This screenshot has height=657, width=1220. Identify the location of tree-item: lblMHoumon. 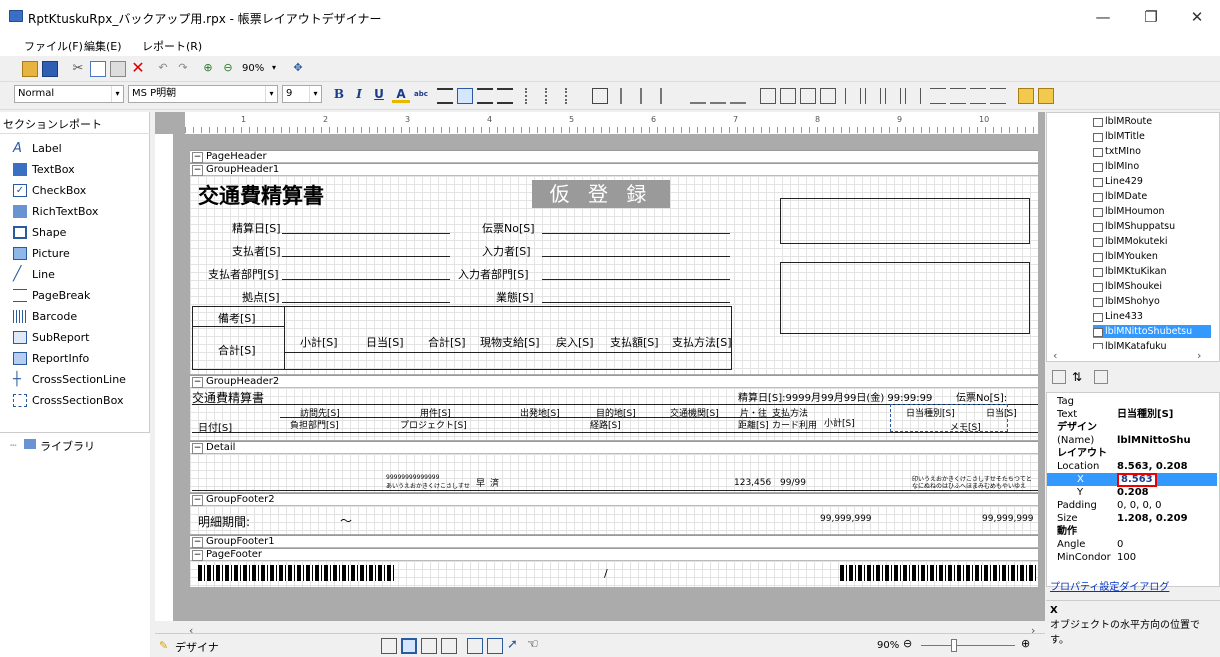
(1152, 211).